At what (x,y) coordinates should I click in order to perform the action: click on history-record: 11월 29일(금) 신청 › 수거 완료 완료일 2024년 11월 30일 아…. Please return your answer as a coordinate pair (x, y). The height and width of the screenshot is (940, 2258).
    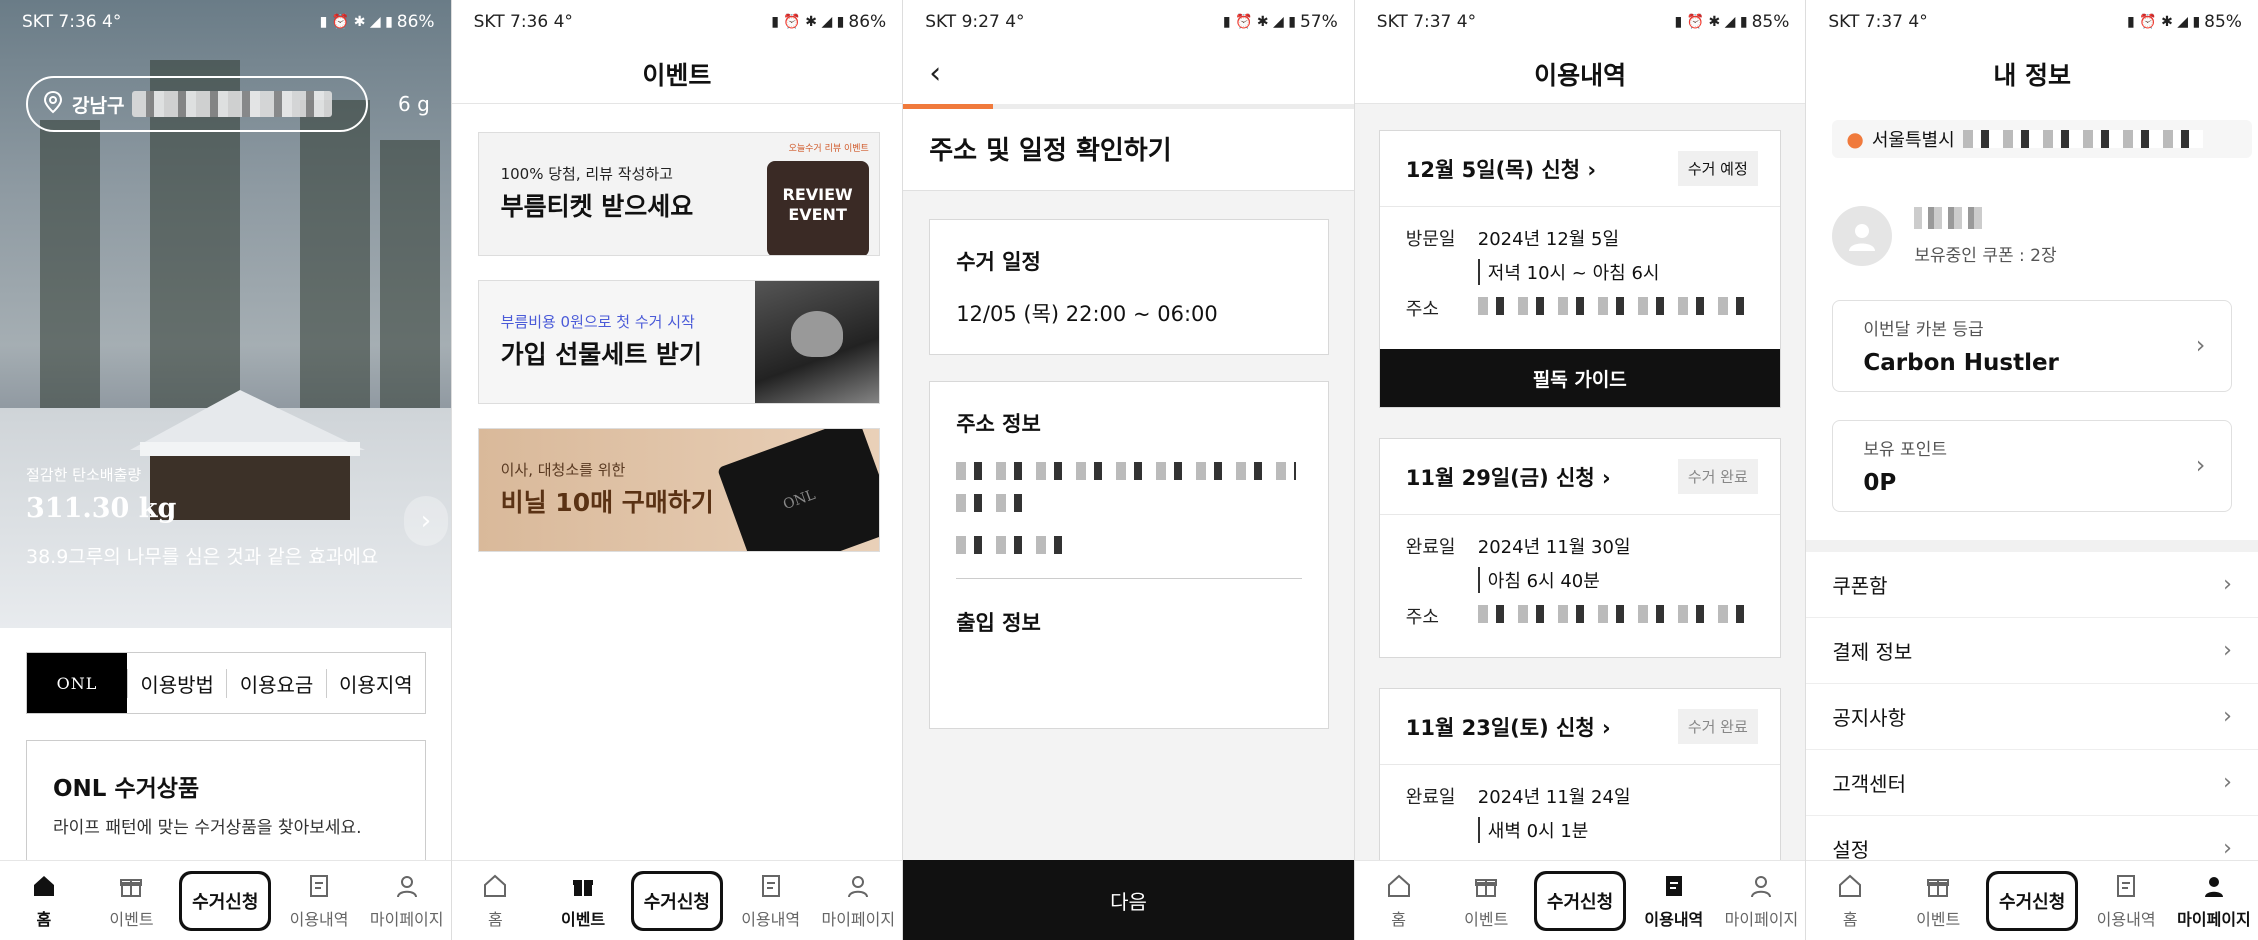
    Looking at the image, I should click on (1579, 548).